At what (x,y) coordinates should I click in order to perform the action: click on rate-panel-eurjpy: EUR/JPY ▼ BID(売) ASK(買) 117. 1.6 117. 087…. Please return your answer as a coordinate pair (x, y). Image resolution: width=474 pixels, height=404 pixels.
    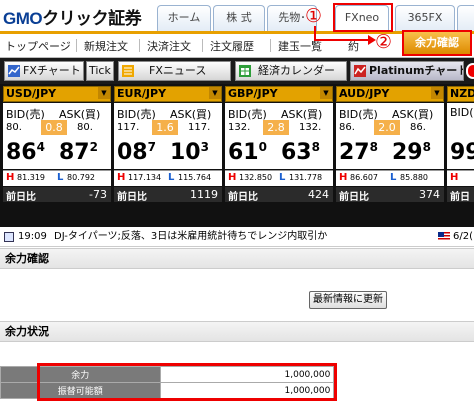
    Looking at the image, I should click on (168, 155).